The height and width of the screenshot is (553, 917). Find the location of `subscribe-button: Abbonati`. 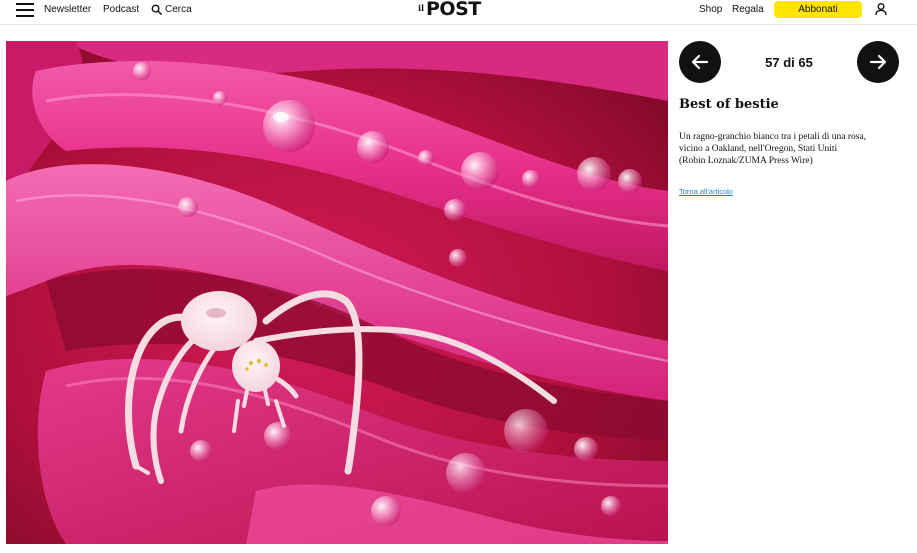

subscribe-button: Abbonati is located at coordinates (818, 9).